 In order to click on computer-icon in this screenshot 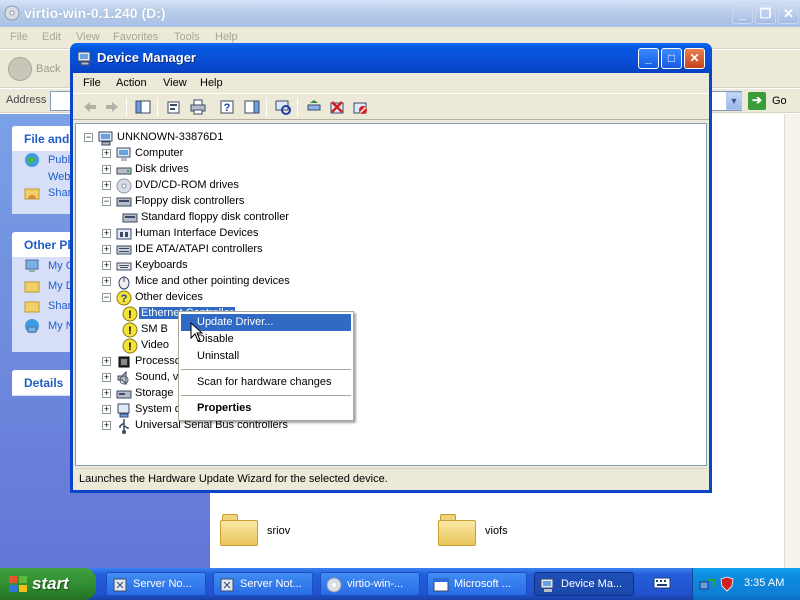, I will do `click(32, 265)`.